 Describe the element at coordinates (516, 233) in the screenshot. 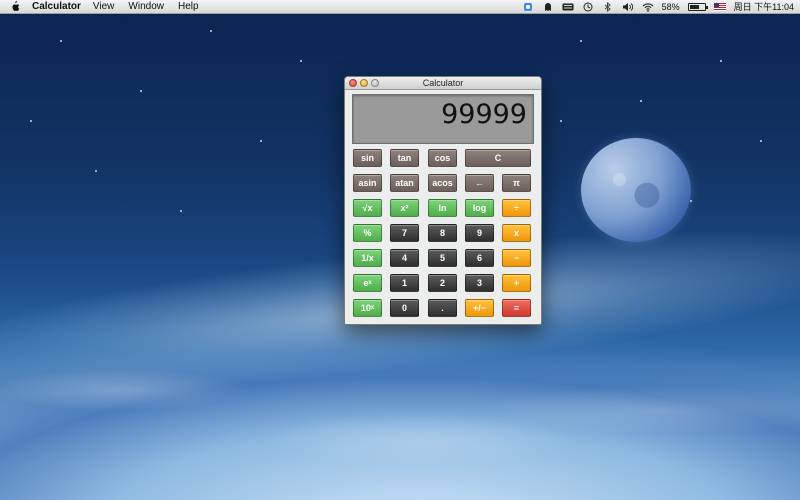

I see `multiply-button: x` at that location.